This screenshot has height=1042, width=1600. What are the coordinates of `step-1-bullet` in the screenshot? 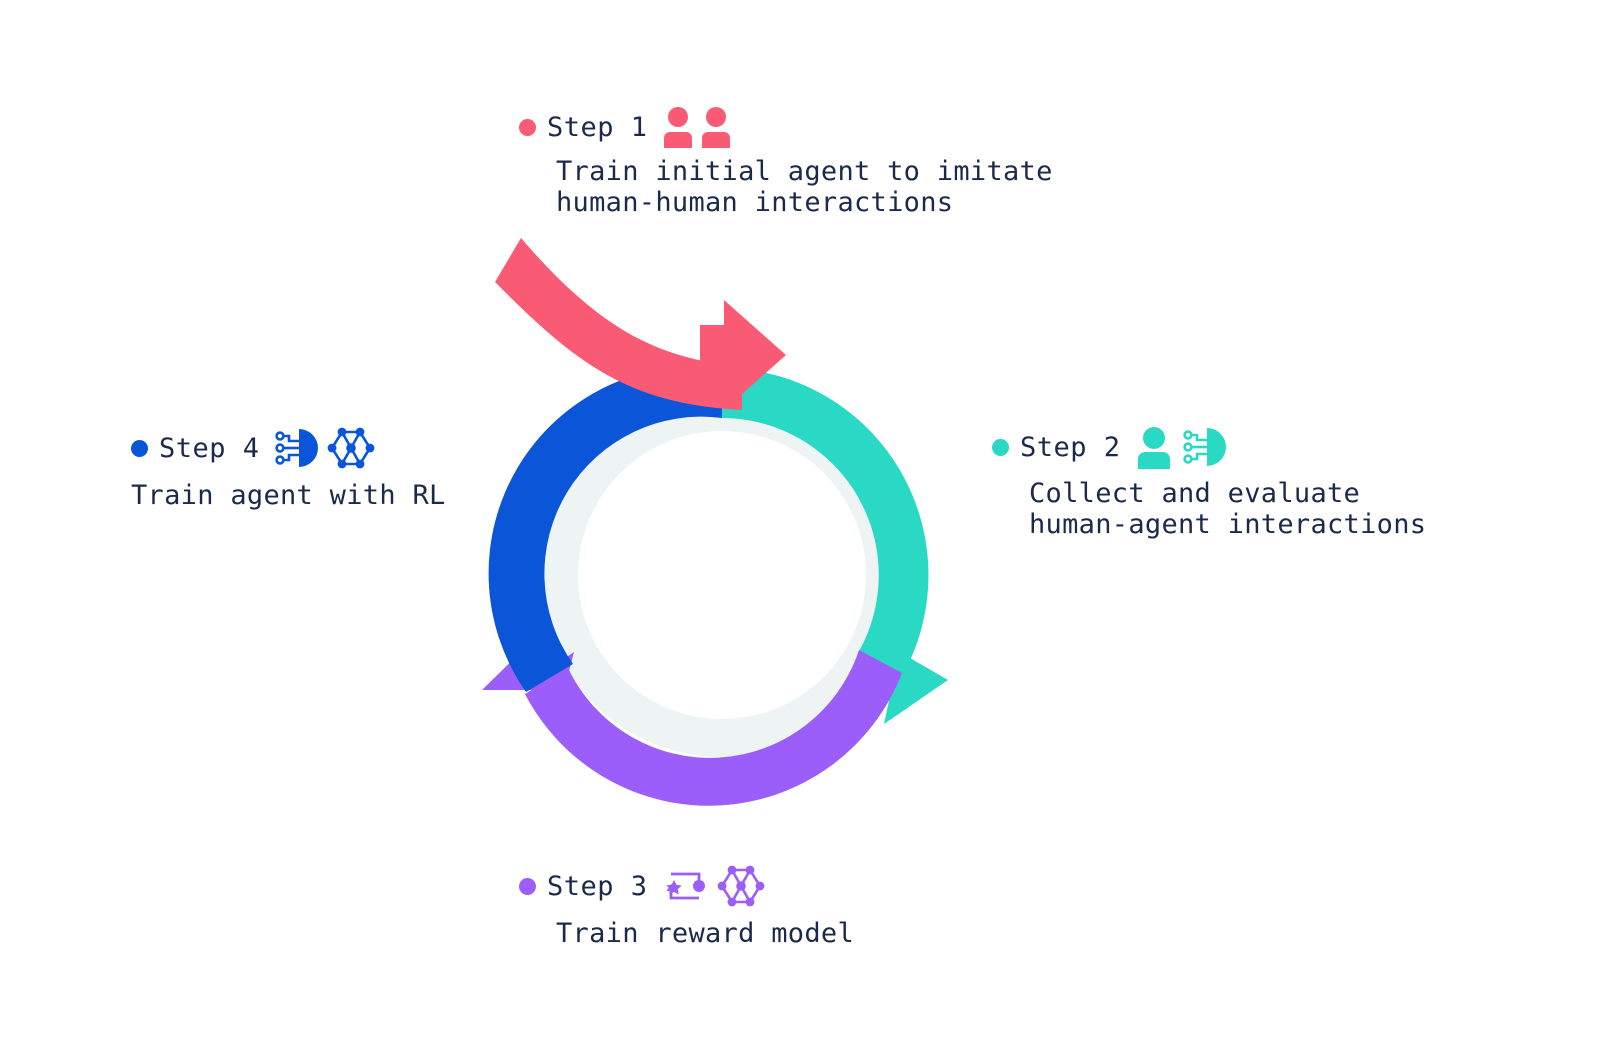 It's located at (527, 127).